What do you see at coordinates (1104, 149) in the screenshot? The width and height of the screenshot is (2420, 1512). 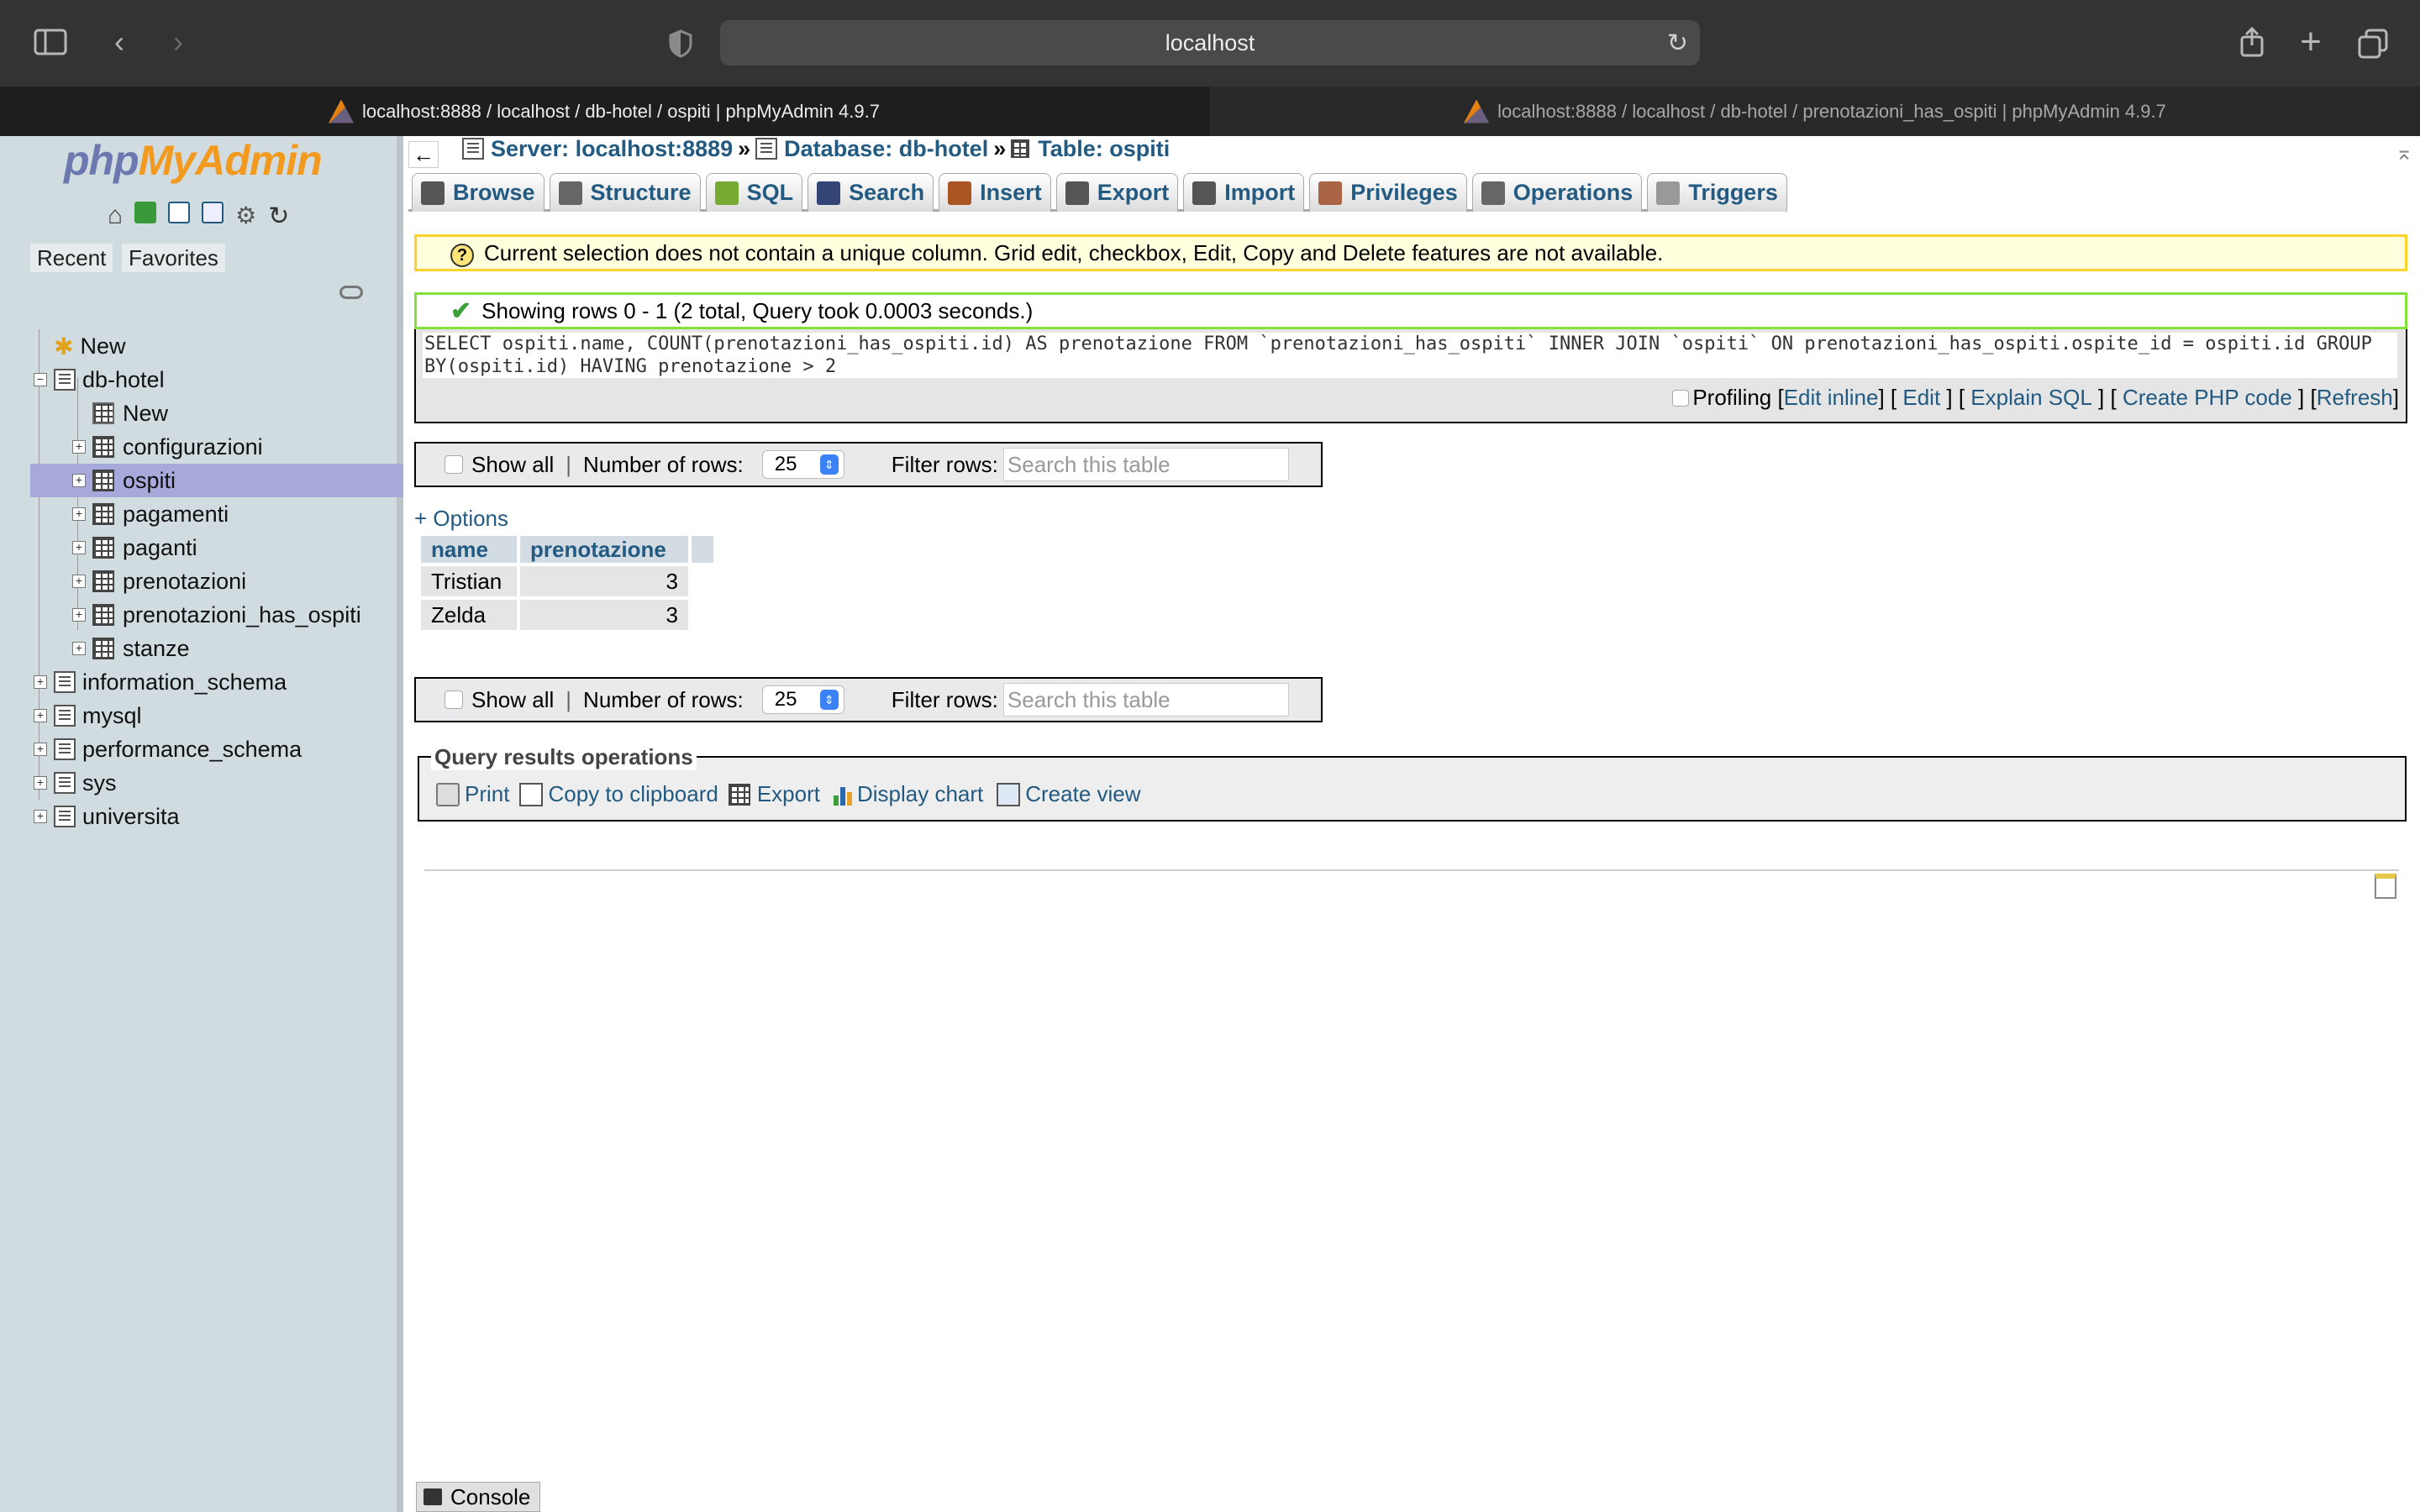 I see `breadcrumb-table: Table: ospiti` at bounding box center [1104, 149].